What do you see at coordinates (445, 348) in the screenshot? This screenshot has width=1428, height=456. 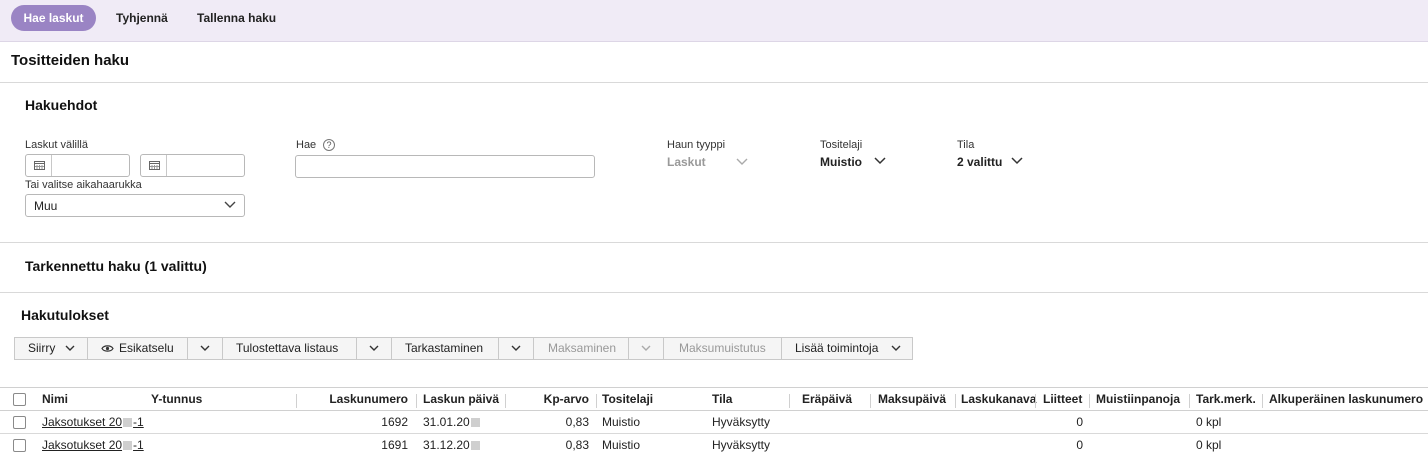 I see `review-button: Tarkastaminen` at bounding box center [445, 348].